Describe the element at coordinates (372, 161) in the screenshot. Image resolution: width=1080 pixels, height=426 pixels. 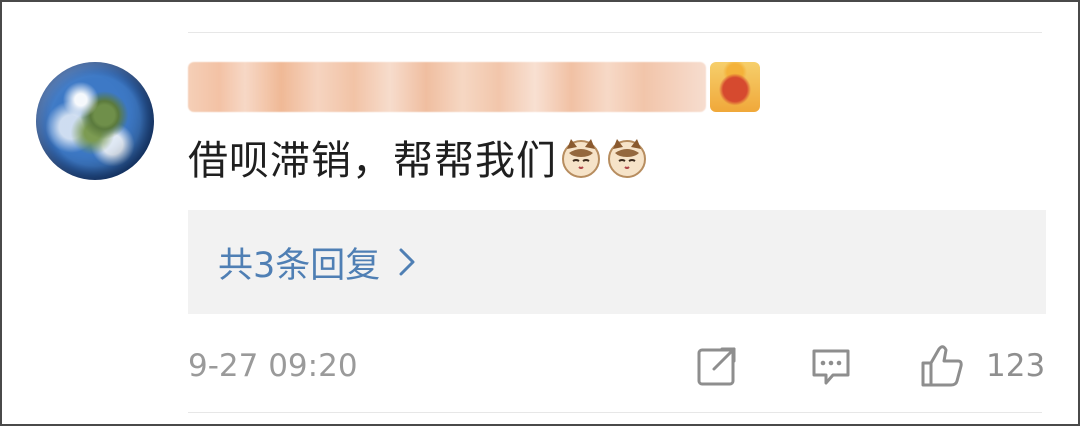
I see `comment-body: 借呗滞销，帮帮我们` at that location.